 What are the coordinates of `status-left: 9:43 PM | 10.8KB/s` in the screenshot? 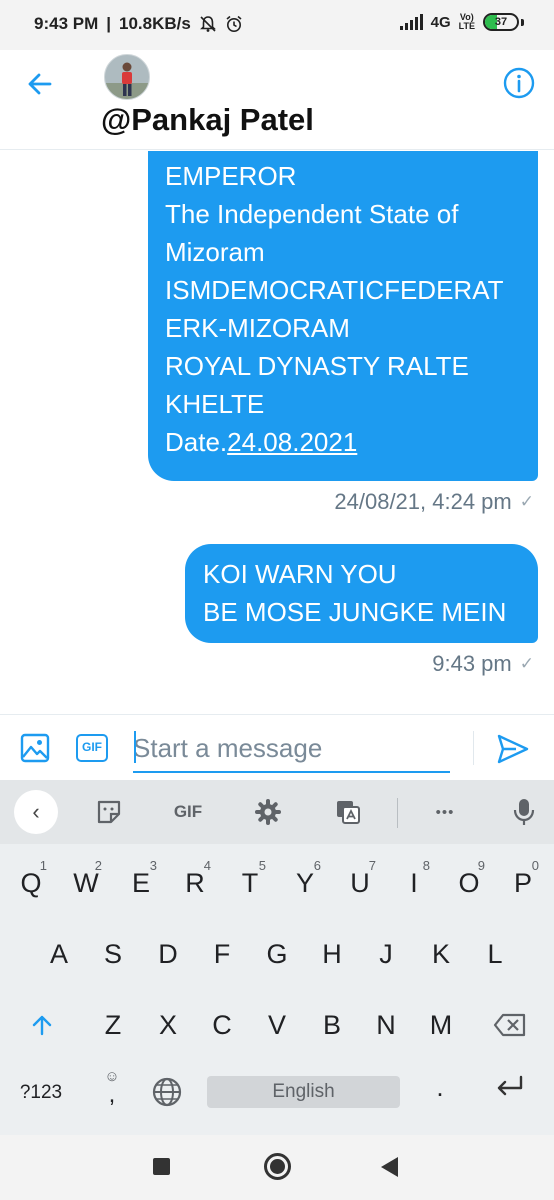 It's located at (138, 24).